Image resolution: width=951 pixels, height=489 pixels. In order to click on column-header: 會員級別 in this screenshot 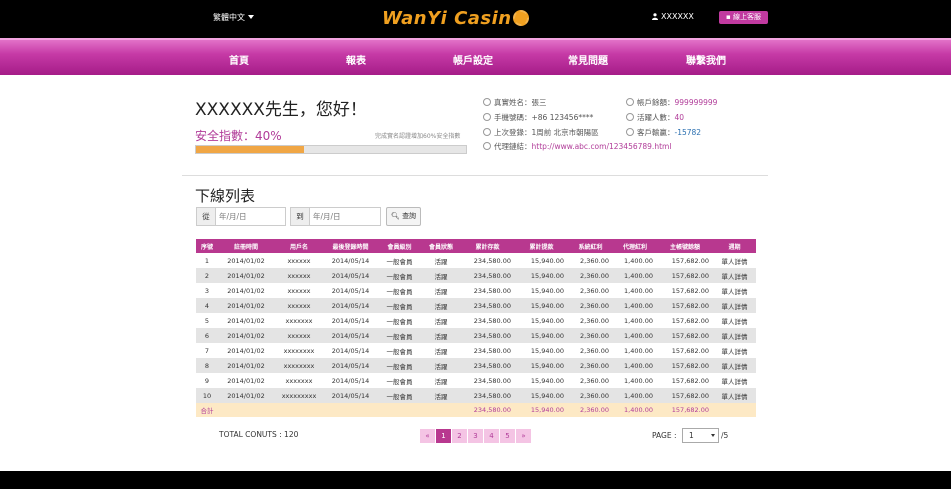, I will do `click(399, 246)`.